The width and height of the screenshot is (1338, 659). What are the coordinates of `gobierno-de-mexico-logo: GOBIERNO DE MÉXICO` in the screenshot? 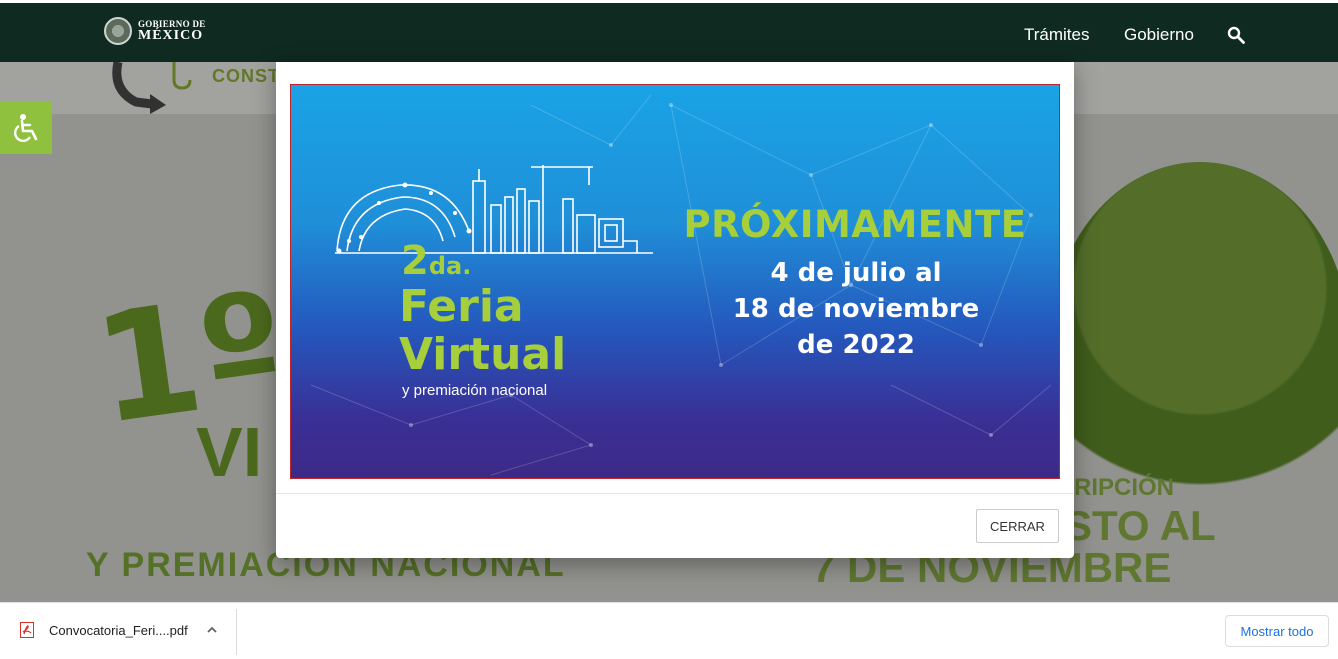 It's located at (155, 31).